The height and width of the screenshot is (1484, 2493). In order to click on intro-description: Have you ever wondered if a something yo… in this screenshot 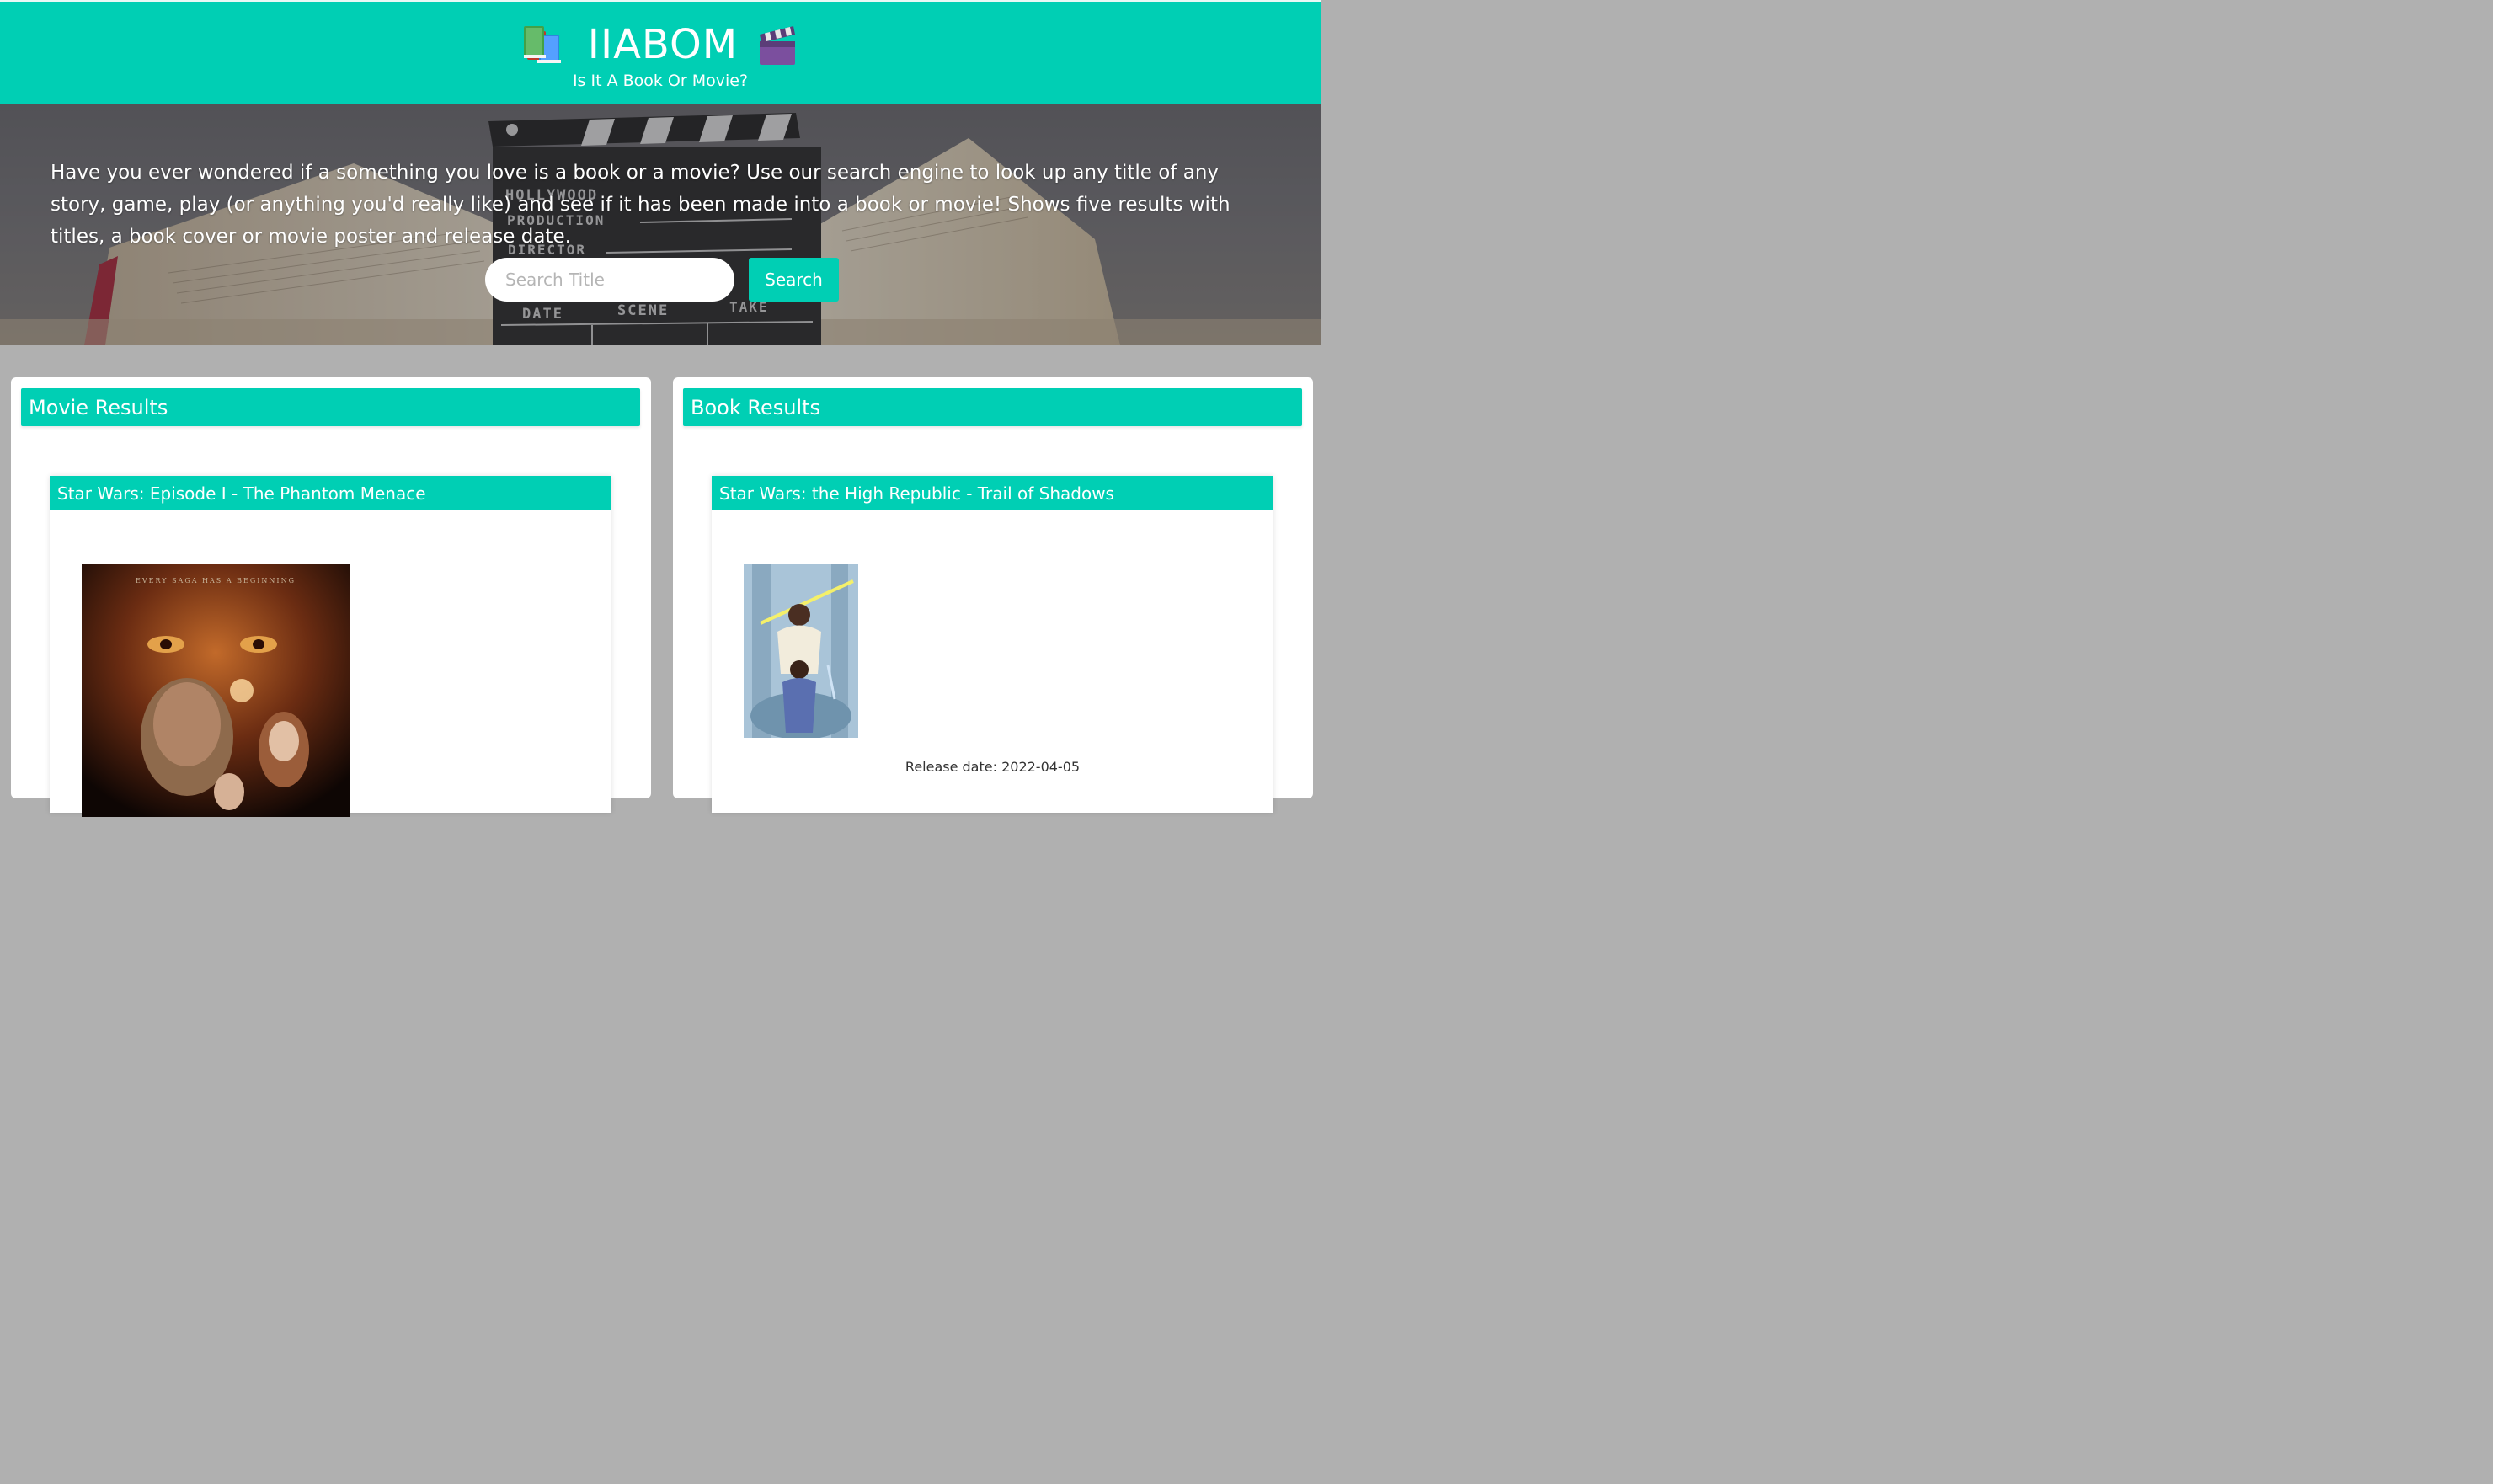, I will do `click(640, 205)`.